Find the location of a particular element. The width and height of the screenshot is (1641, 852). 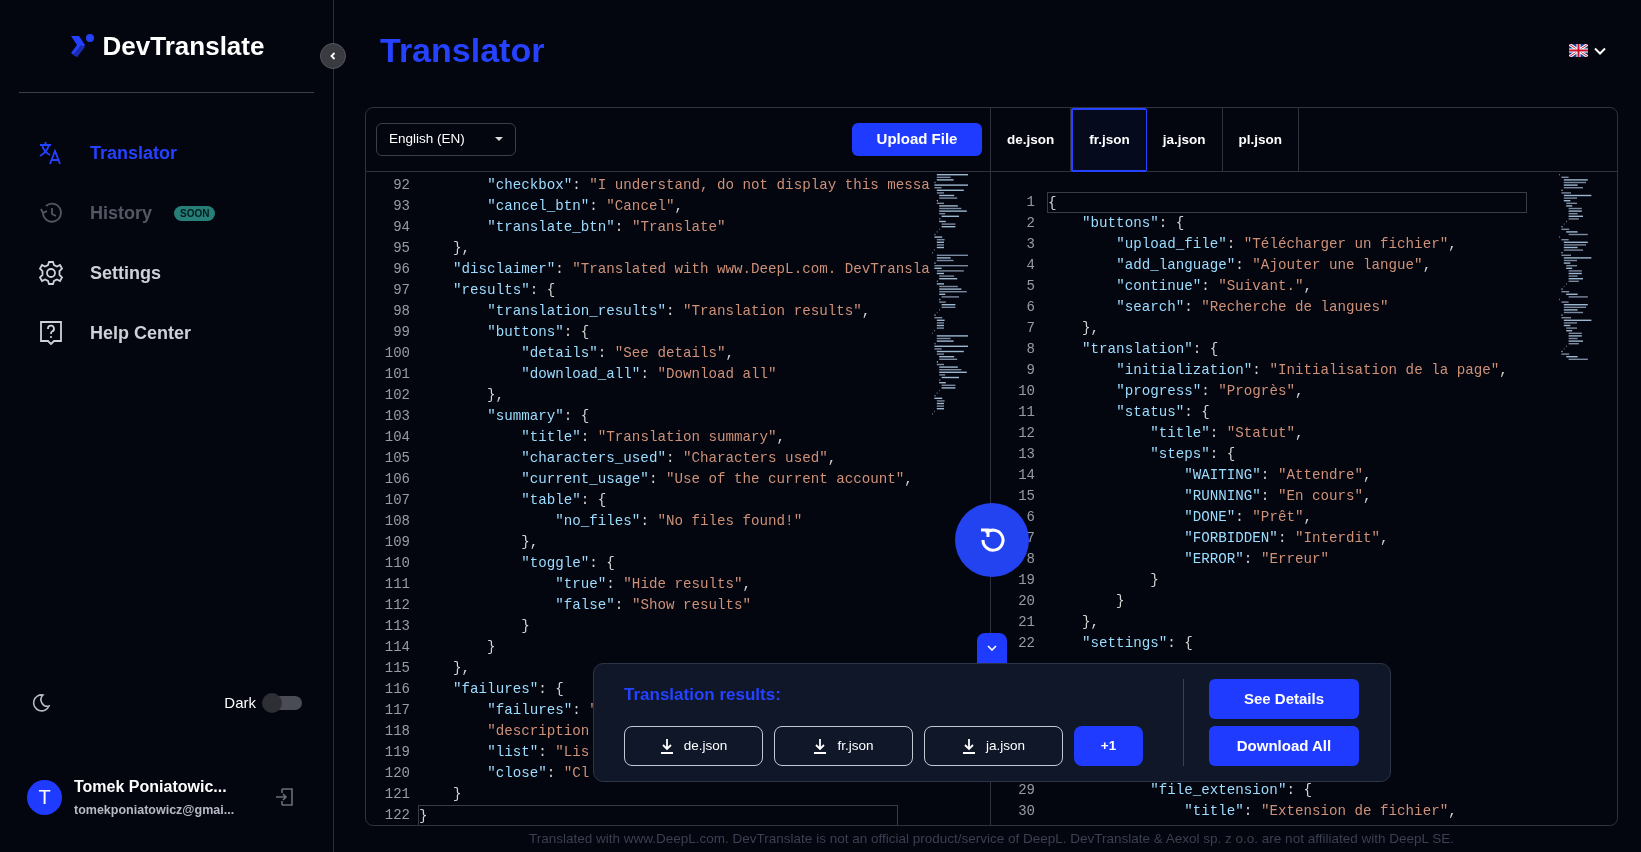

code-line: "file_extension": { is located at coordinates (1230, 790).